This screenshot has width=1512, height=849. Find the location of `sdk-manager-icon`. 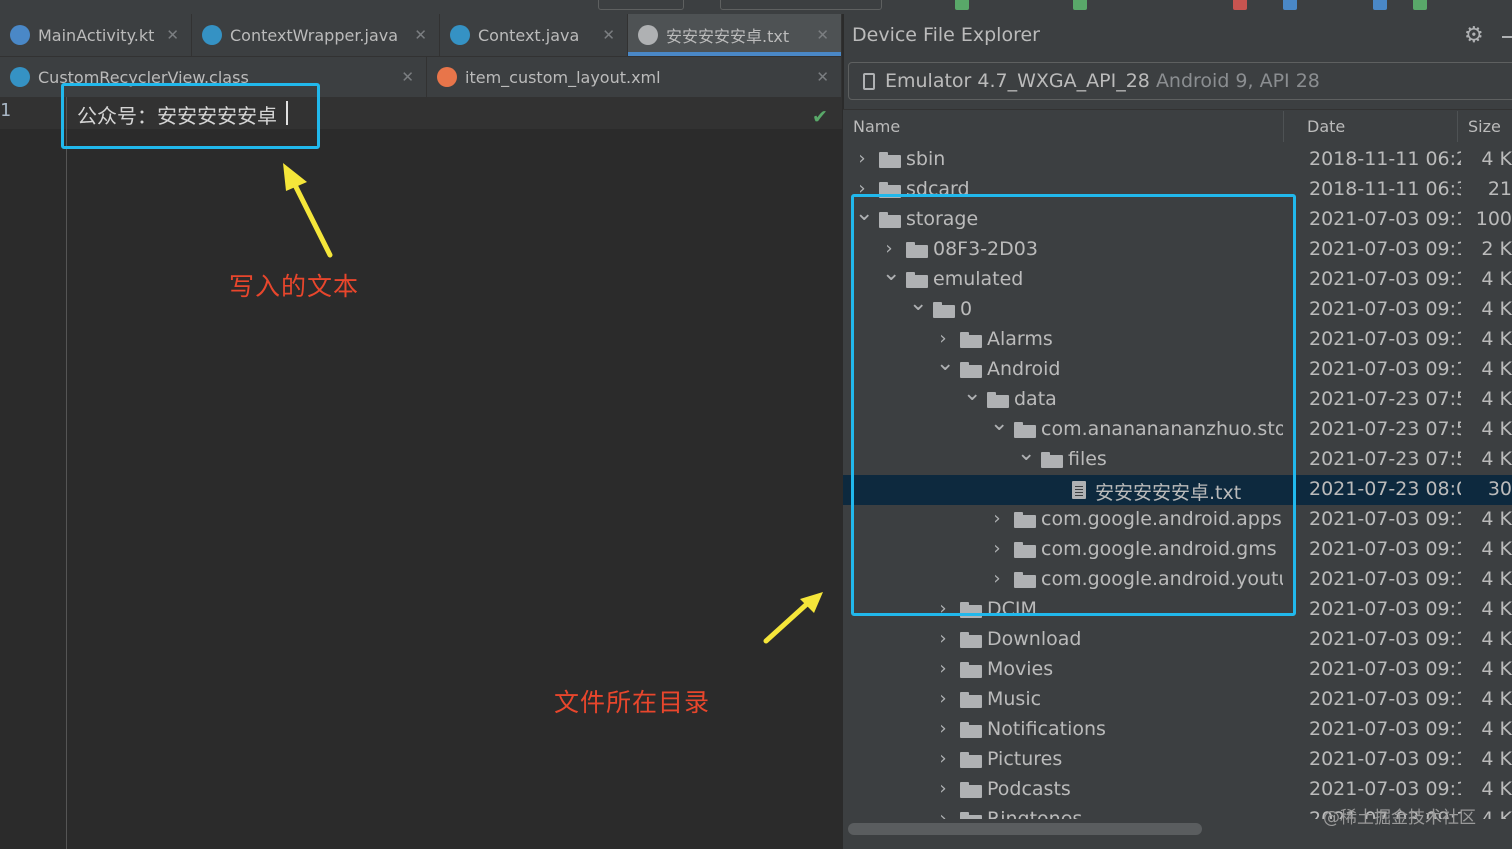

sdk-manager-icon is located at coordinates (1420, 5).